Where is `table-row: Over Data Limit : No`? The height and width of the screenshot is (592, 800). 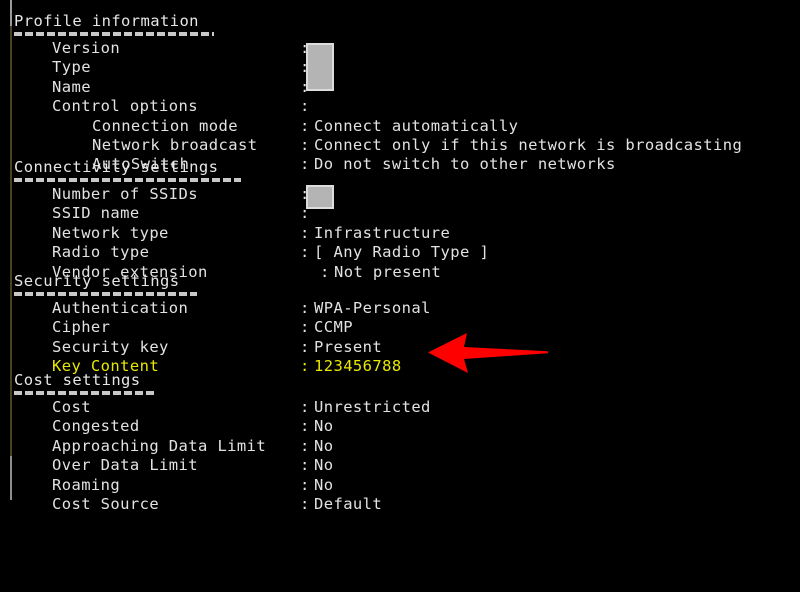
table-row: Over Data Limit : No is located at coordinates (400, 465).